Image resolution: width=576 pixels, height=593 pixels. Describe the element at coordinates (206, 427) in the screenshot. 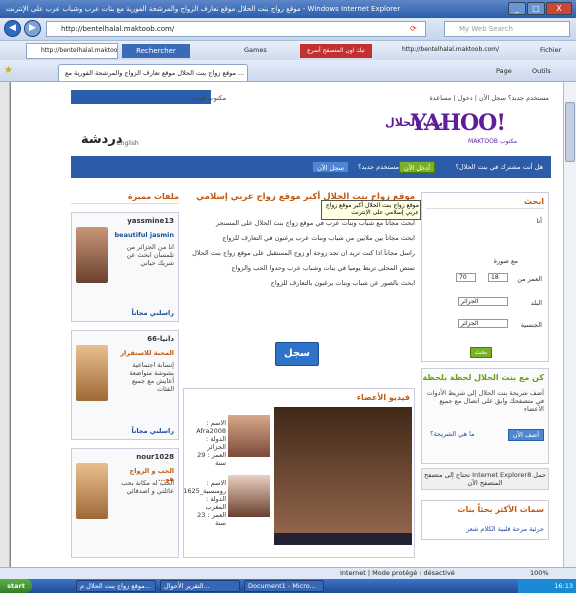

I see `member-name: الاسم : Afra2008` at that location.